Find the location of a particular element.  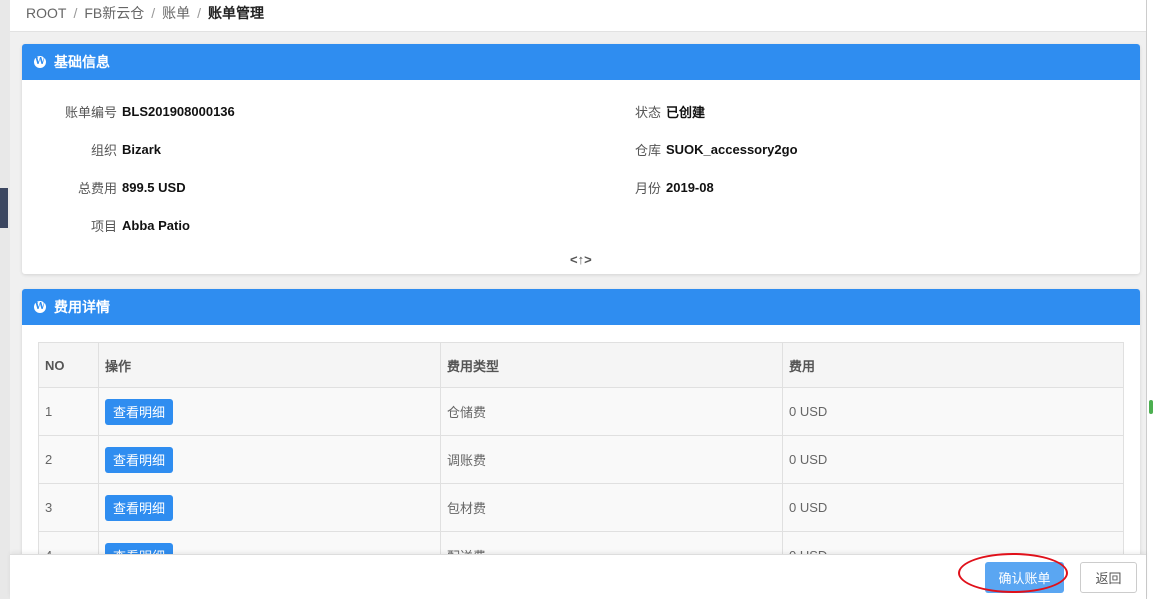

table-row: 2 查看明细 调账费 0 USD is located at coordinates (581, 459).